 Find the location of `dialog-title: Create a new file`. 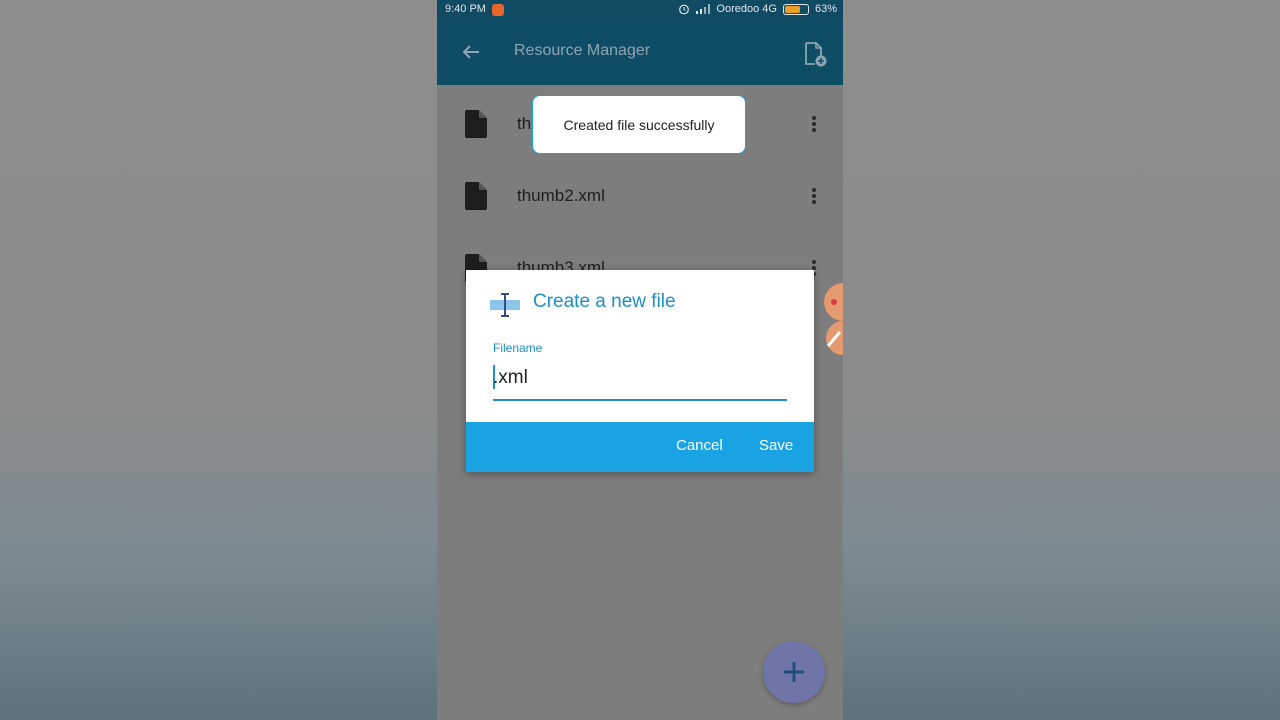

dialog-title: Create a new file is located at coordinates (604, 301).